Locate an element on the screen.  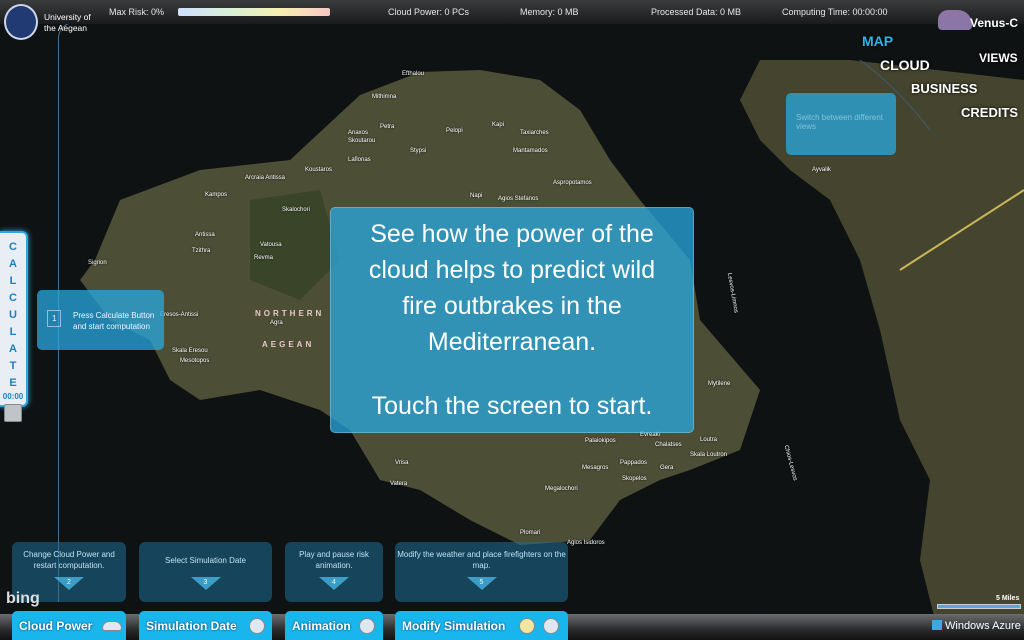
map-label: Pappados is located at coordinates (634, 463).